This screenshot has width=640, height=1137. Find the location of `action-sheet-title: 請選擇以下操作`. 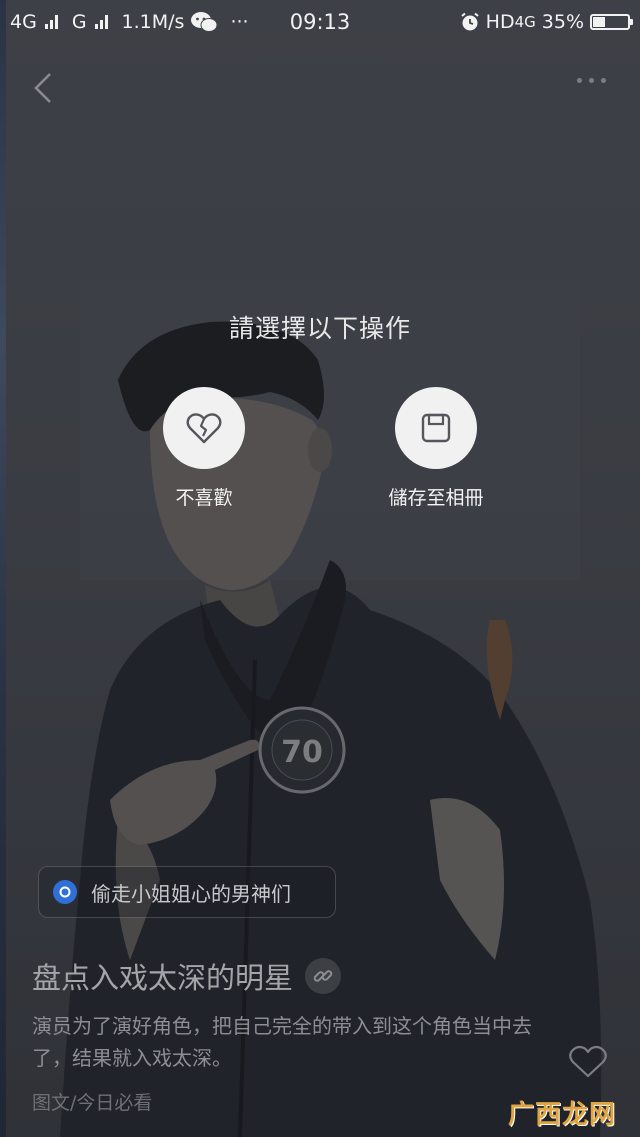

action-sheet-title: 請選擇以下操作 is located at coordinates (319, 328).